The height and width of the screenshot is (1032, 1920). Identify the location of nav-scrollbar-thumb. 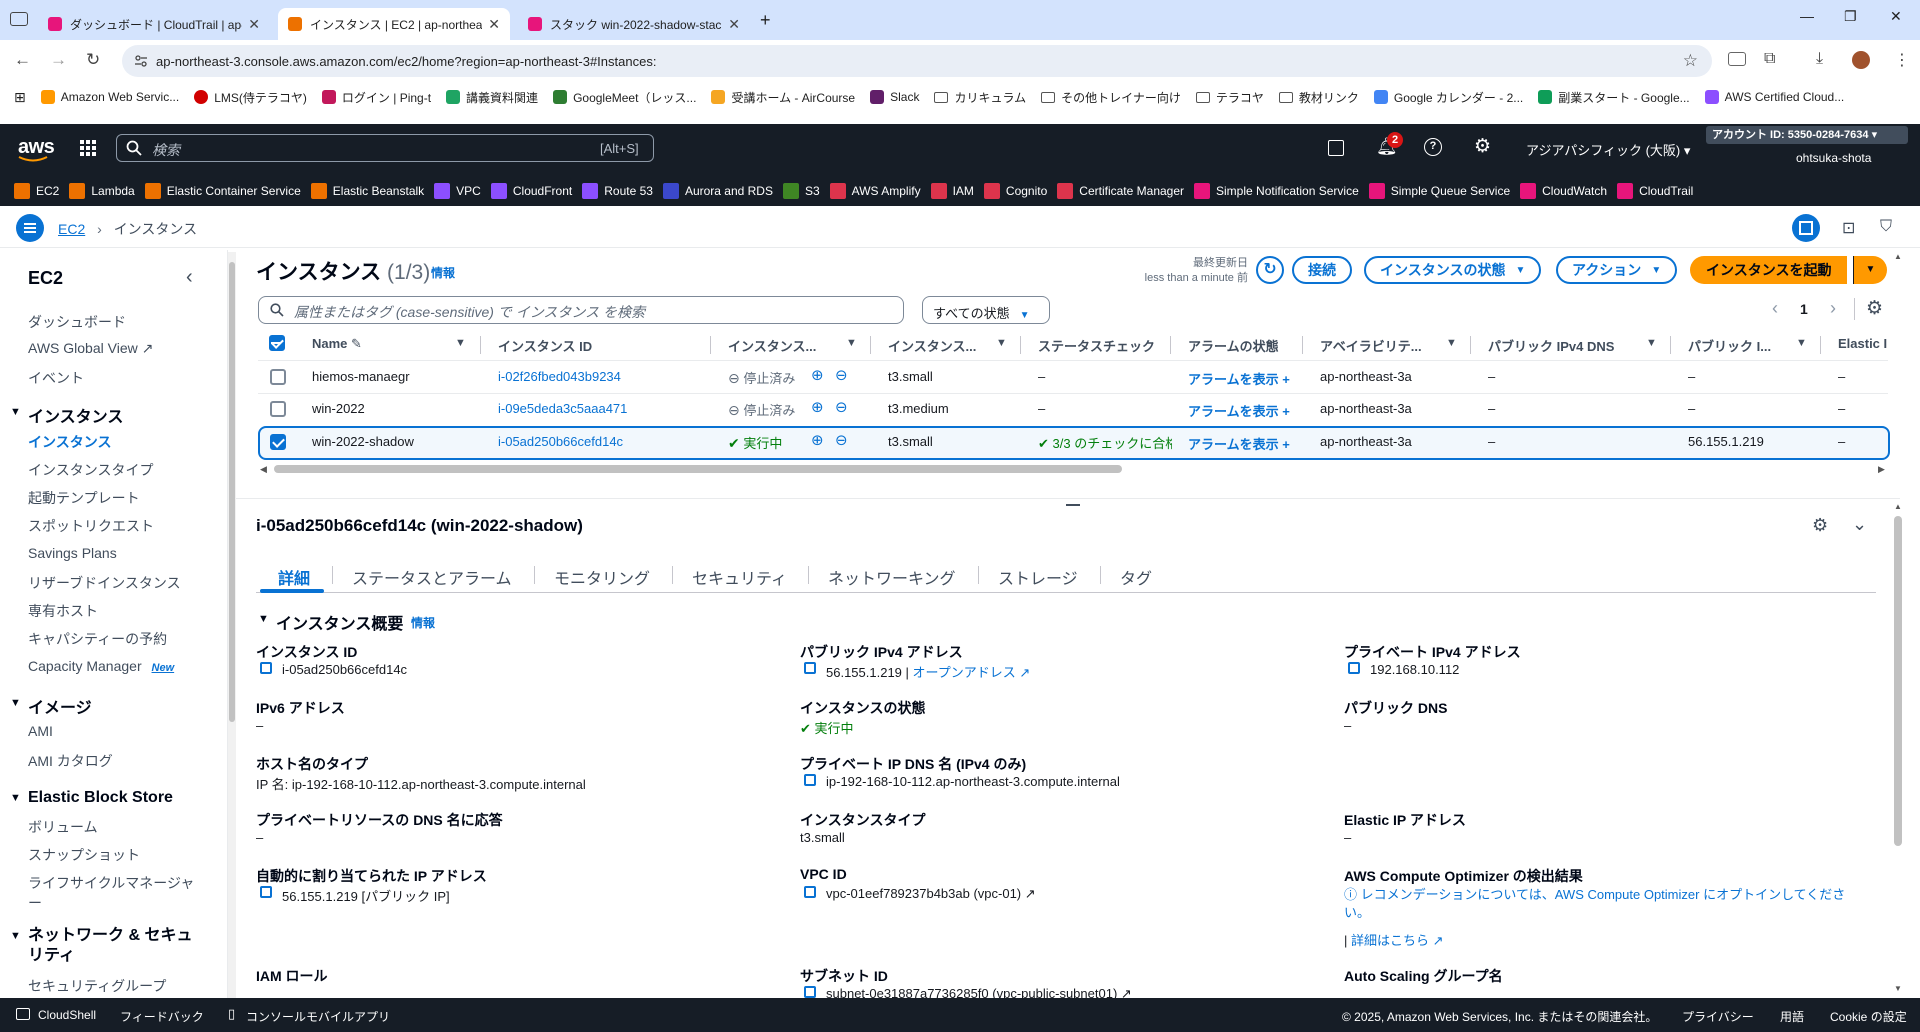
(232, 492).